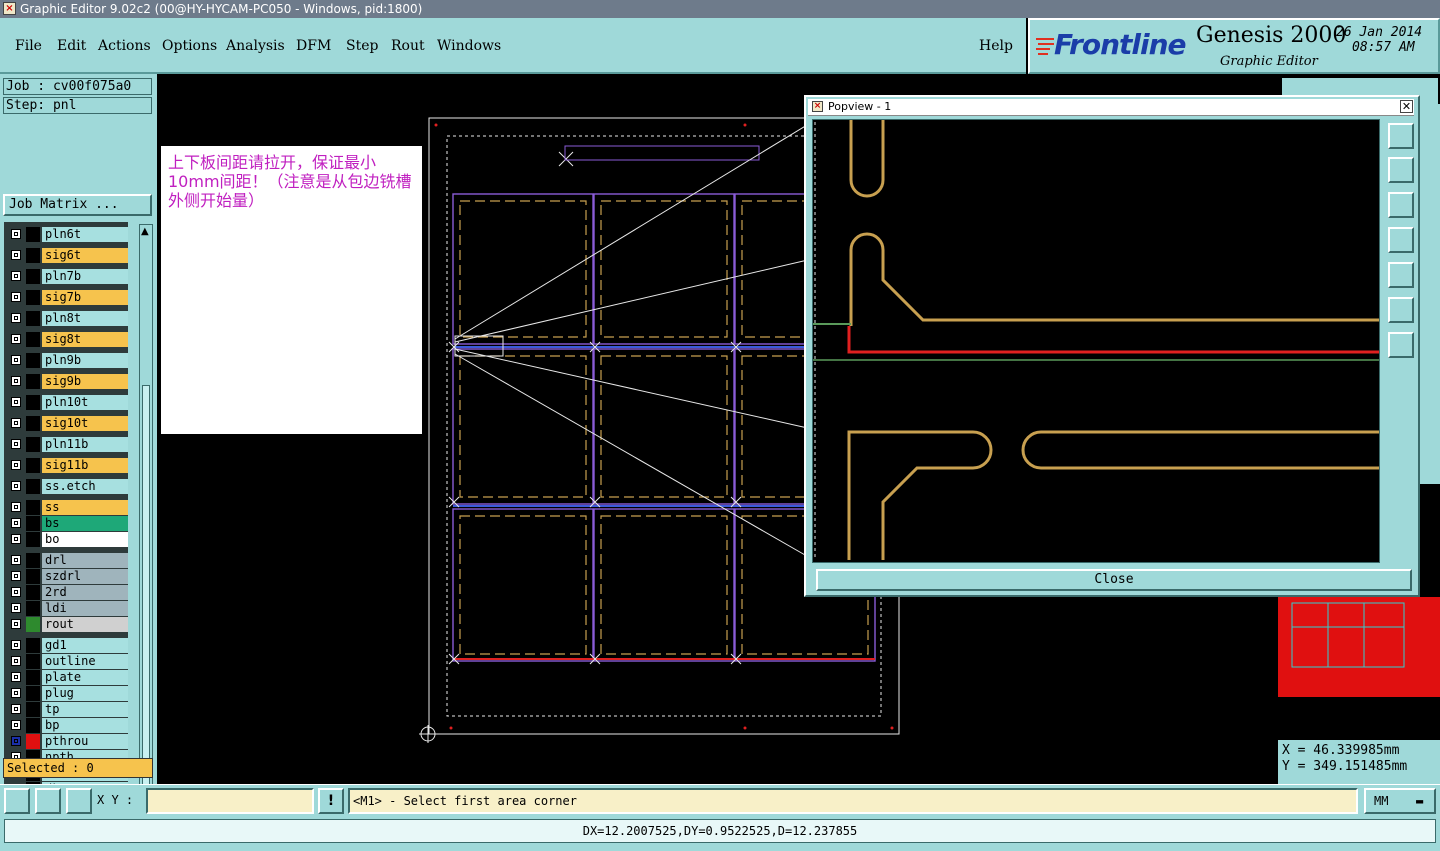  What do you see at coordinates (68, 381) in the screenshot?
I see `layer-row: sig9b` at bounding box center [68, 381].